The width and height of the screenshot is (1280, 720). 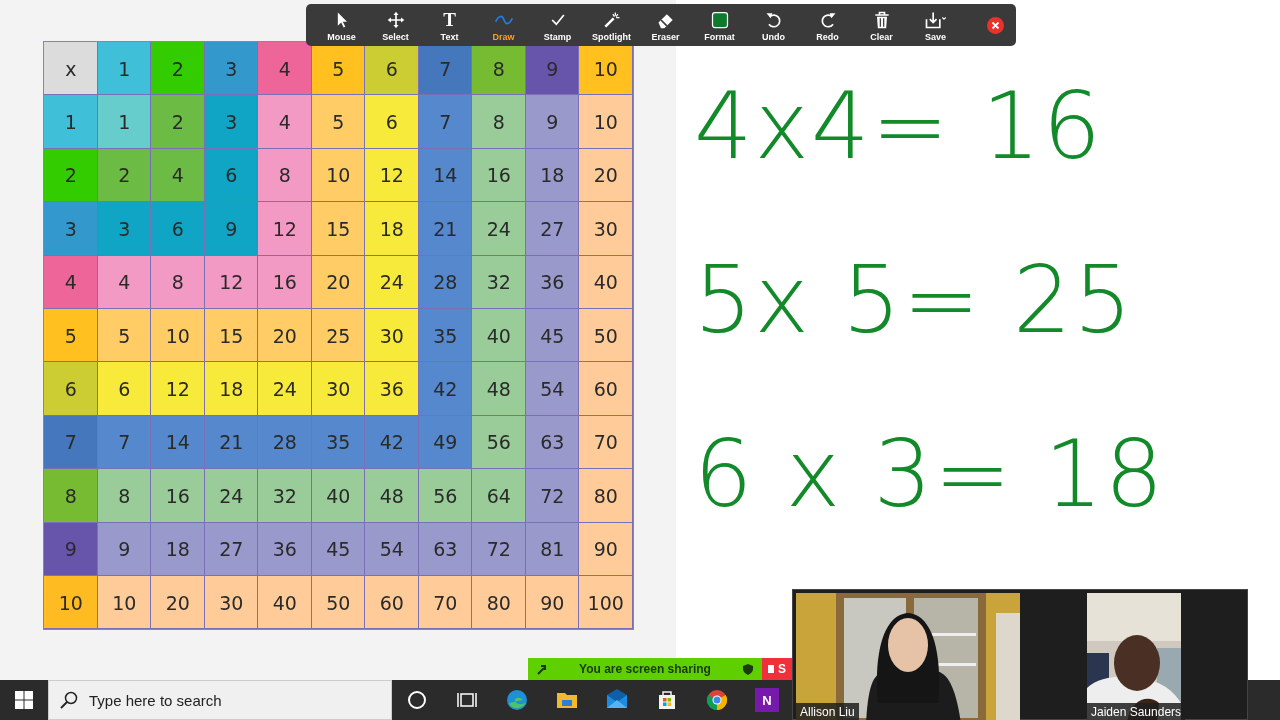 I want to click on handwritten-equation: 5x 5= 25, so click(x=914, y=301).